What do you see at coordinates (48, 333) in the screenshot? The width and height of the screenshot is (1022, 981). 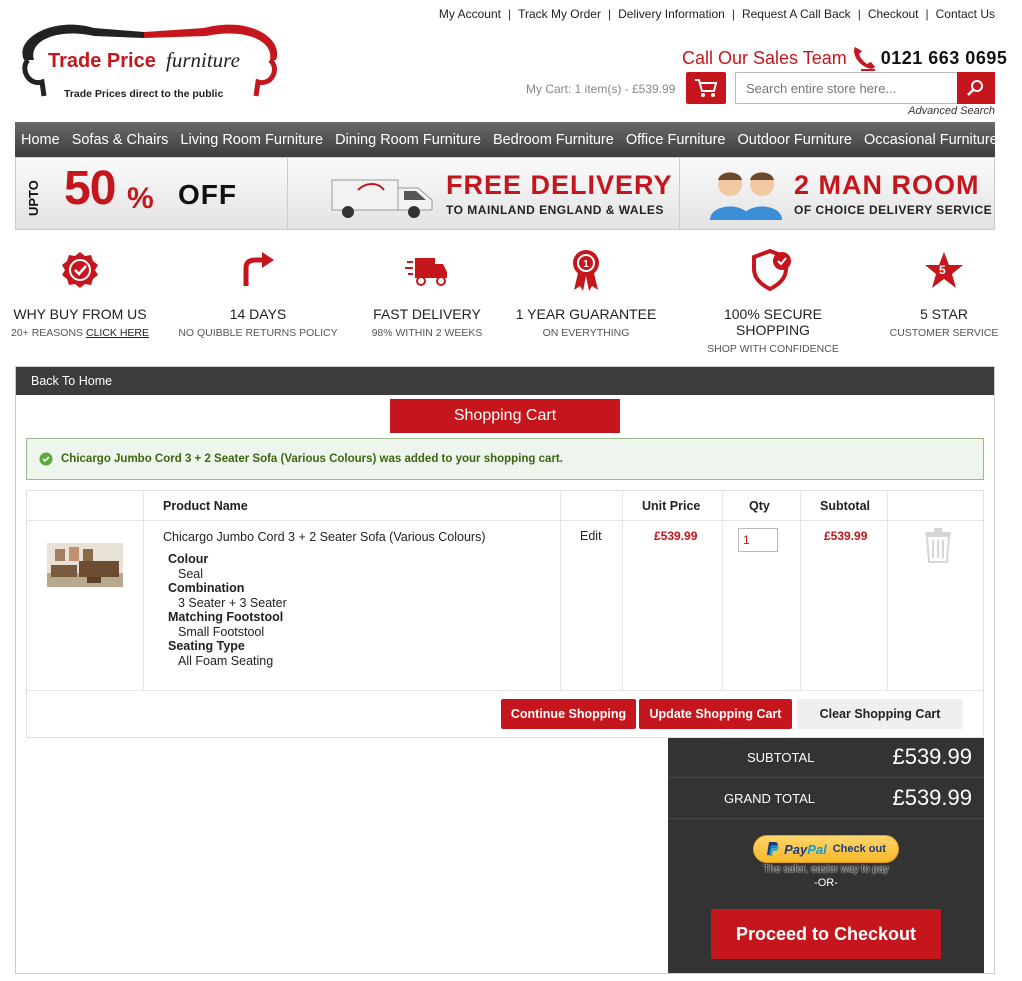 I see `feature-subtitle-text: 20+ REASONS` at bounding box center [48, 333].